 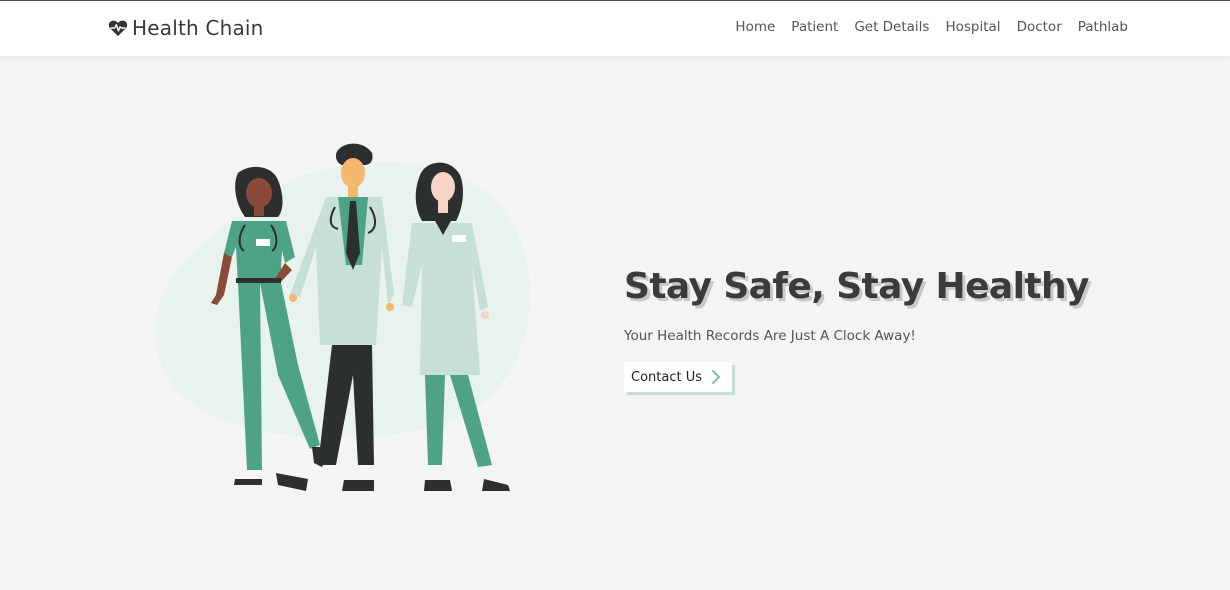 I want to click on hero-title: Stay Safe, Stay Healthy, so click(x=856, y=286).